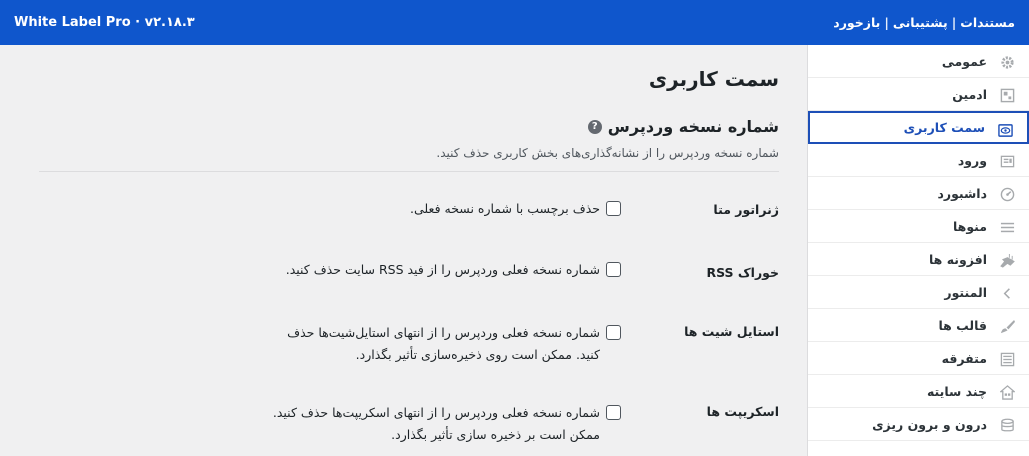 This screenshot has width=1029, height=456. Describe the element at coordinates (693, 126) in the screenshot. I see `section-title-text: شماره نسخه وردپرس` at that location.